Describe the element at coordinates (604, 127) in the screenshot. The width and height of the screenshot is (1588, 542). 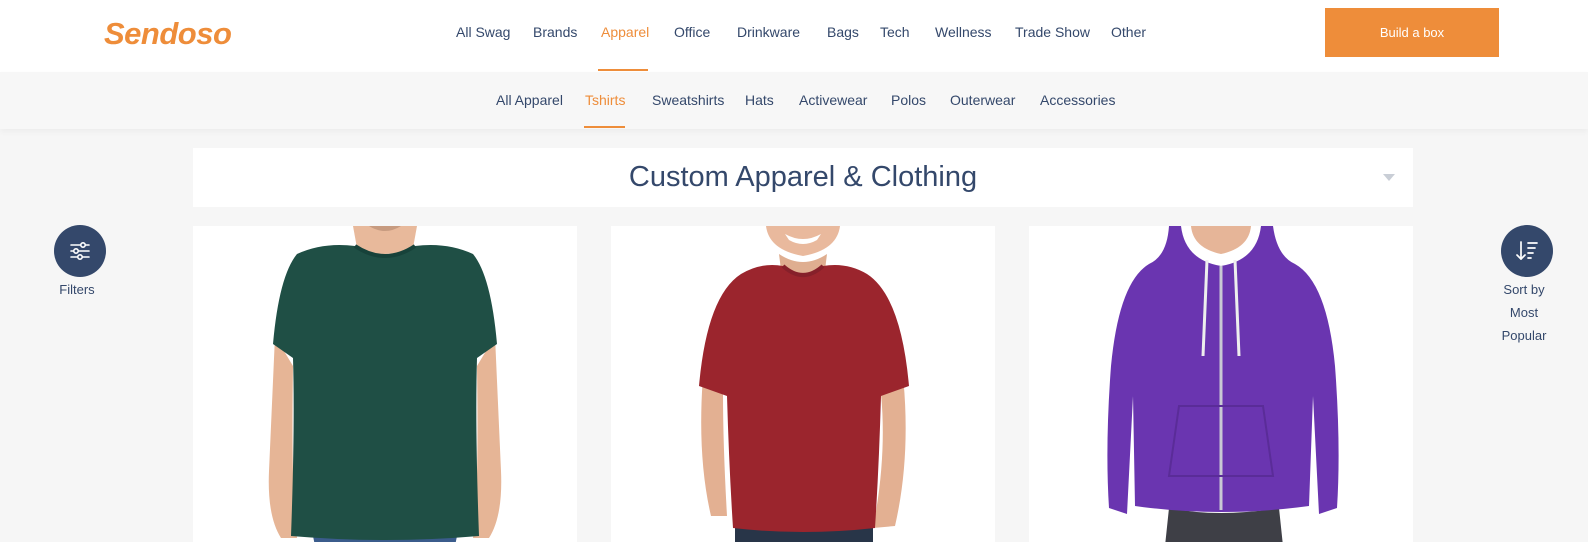
I see `subnav-active-indicator` at that location.